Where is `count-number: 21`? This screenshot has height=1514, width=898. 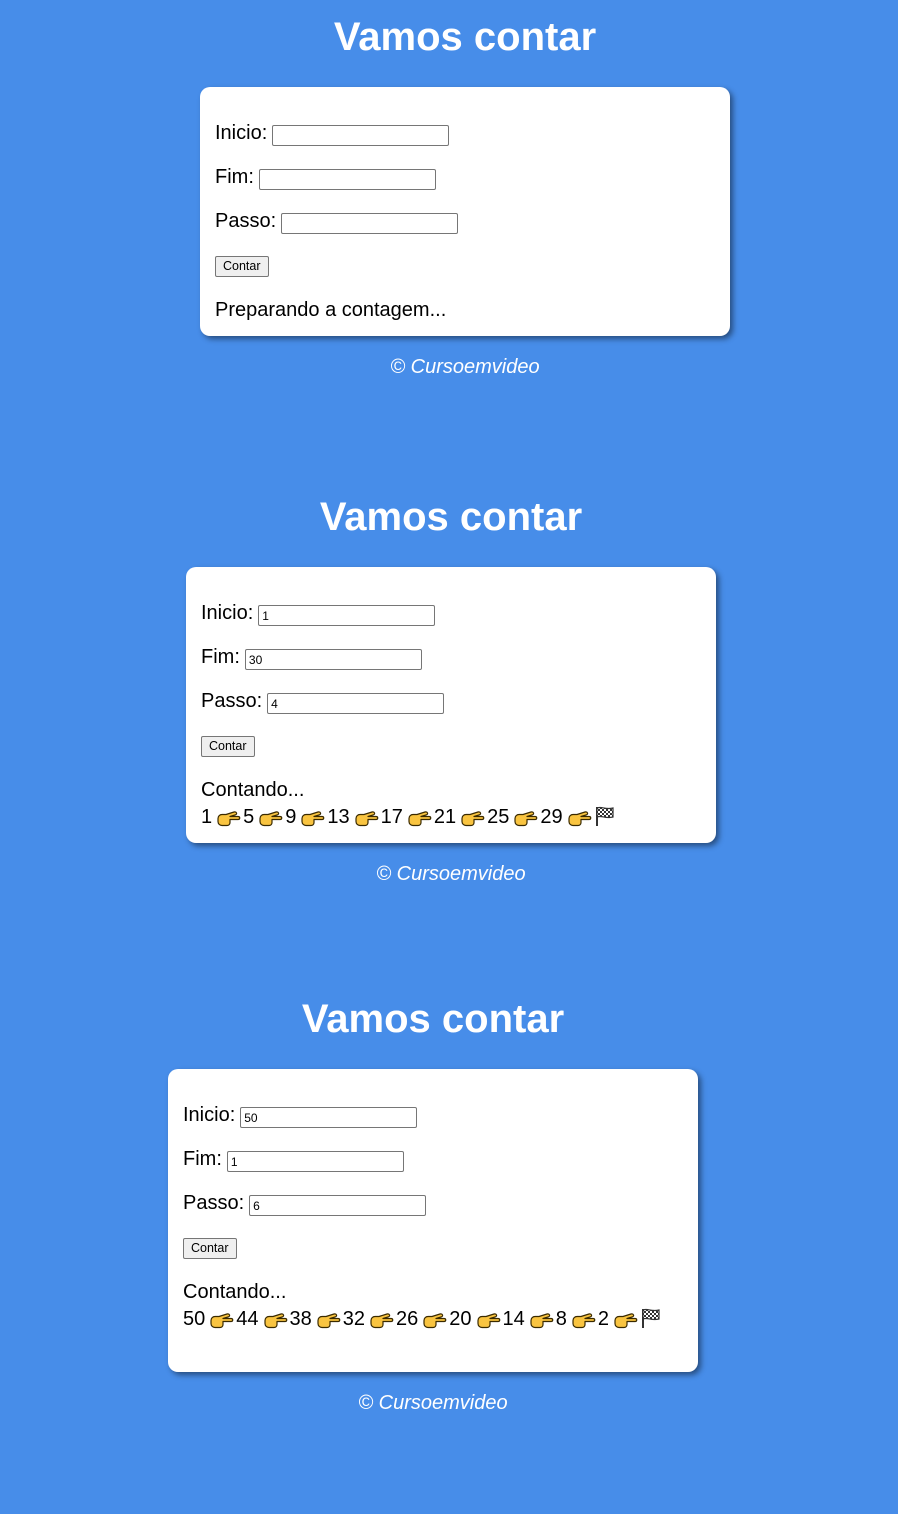 count-number: 21 is located at coordinates (445, 816).